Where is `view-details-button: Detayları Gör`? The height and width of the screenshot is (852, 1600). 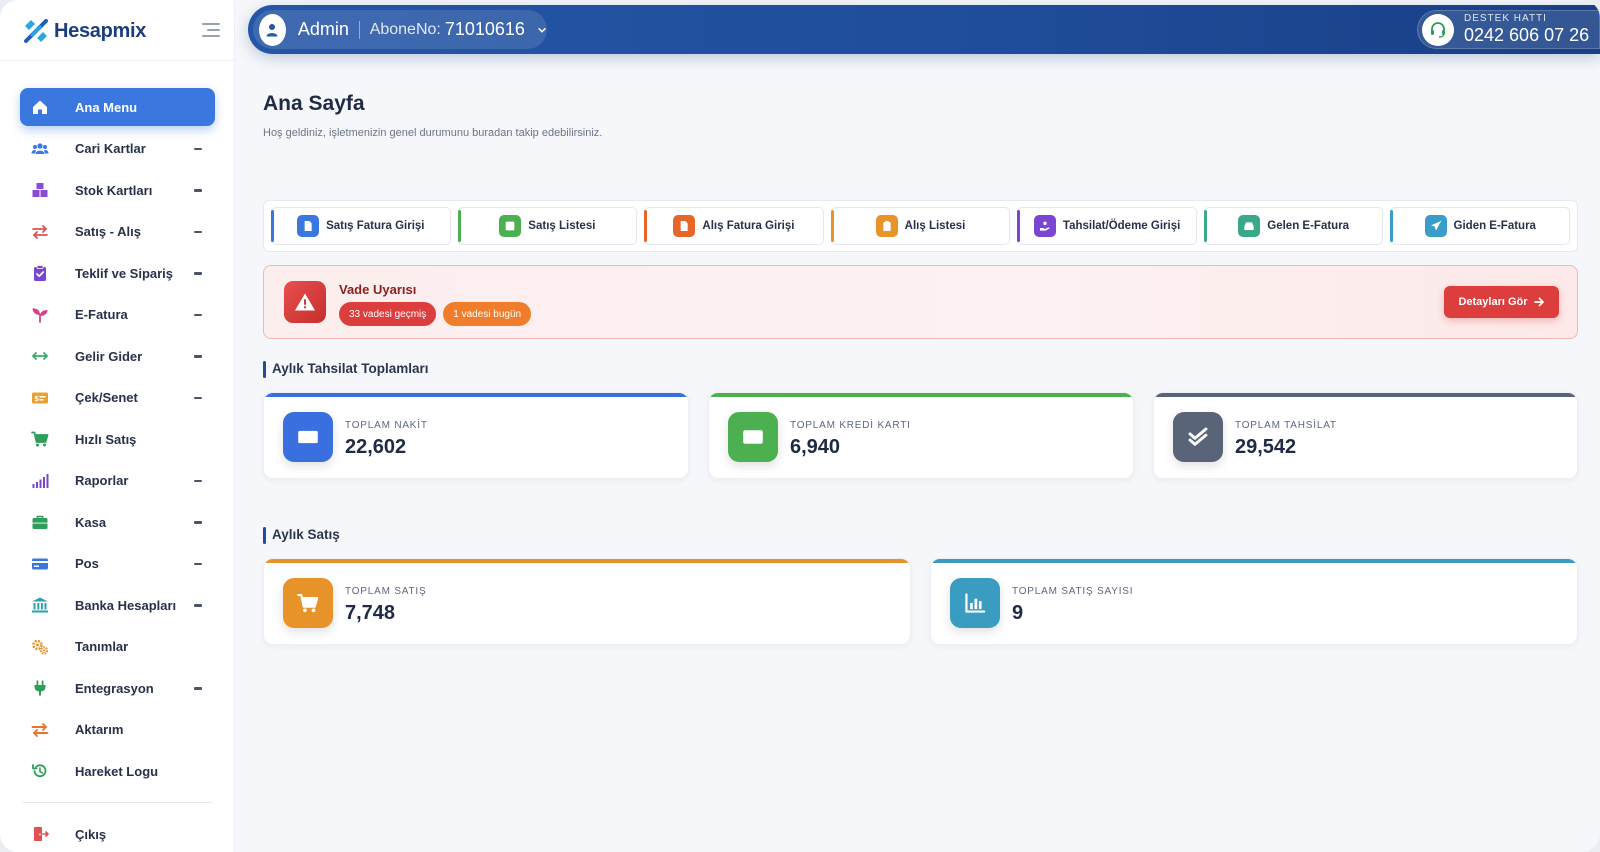
view-details-button: Detayları Gör is located at coordinates (1501, 302).